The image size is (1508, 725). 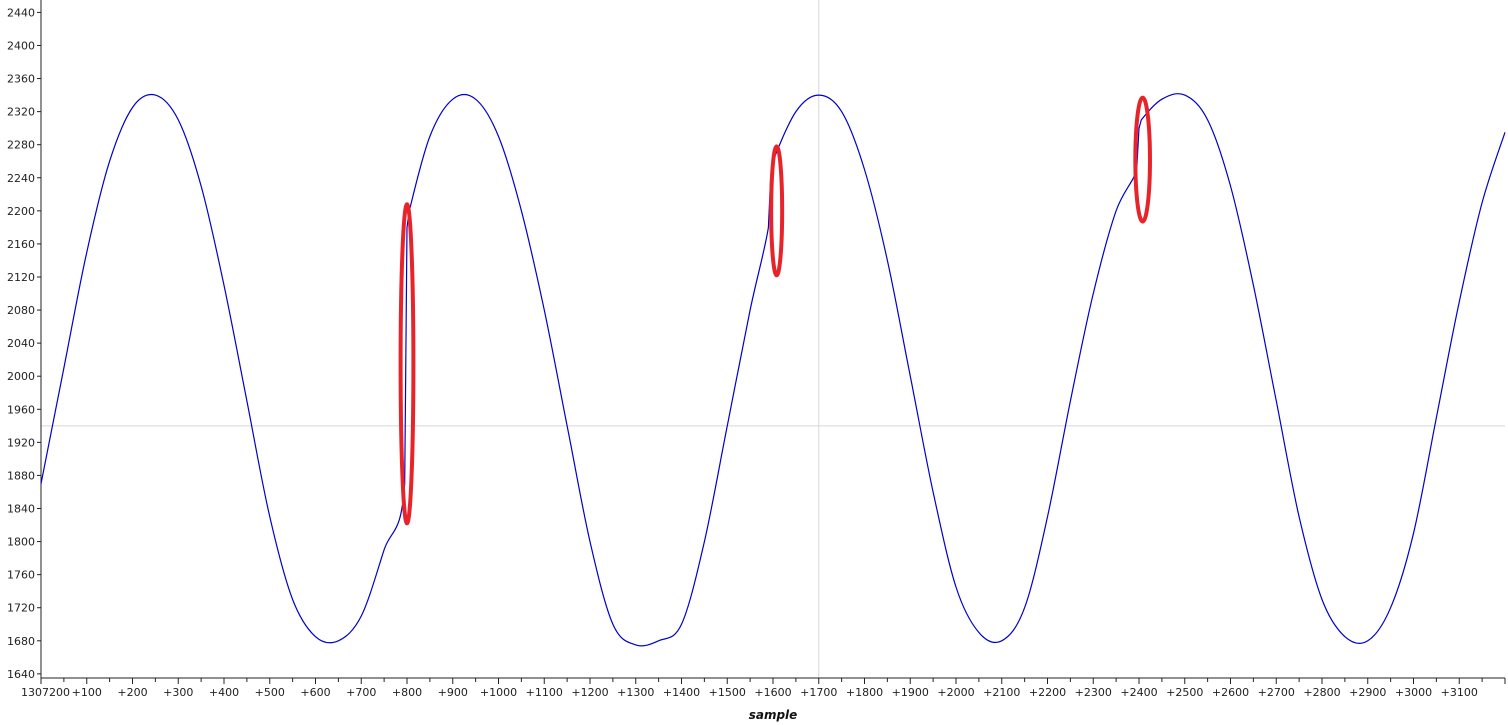 What do you see at coordinates (498, 692) in the screenshot?
I see `x-tick-label: +1000` at bounding box center [498, 692].